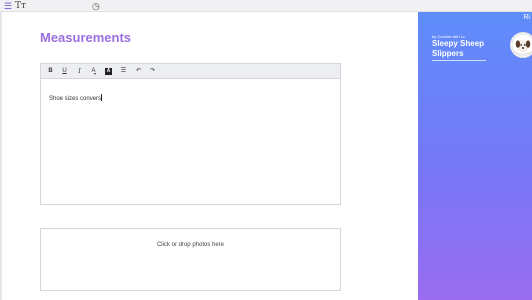  What do you see at coordinates (138, 71) in the screenshot?
I see `undo-button: ↶` at bounding box center [138, 71].